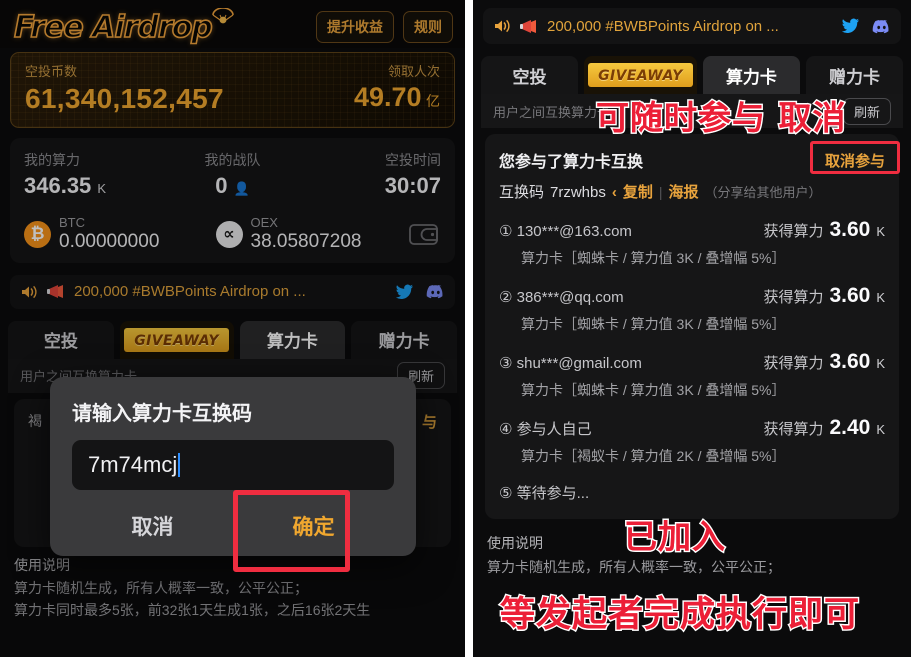  What do you see at coordinates (634, 566) in the screenshot?
I see `usage-line-1: 算力卡随机生成，所有人概率一致，公平公正；` at bounding box center [634, 566].